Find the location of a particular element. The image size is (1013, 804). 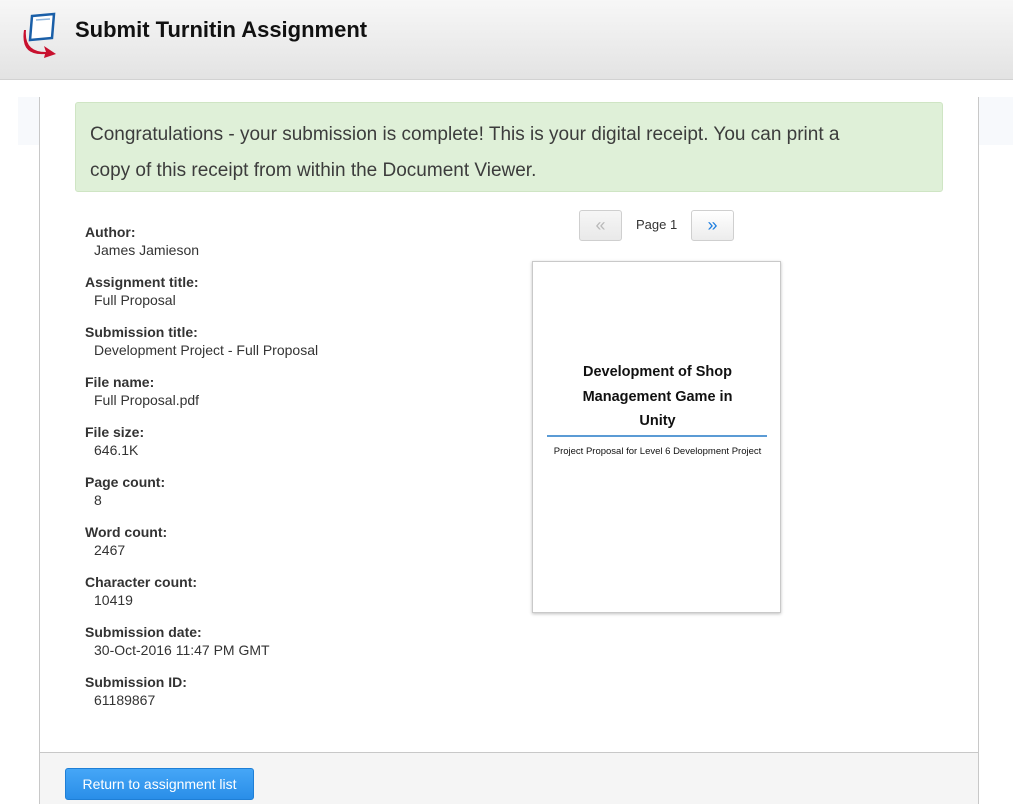

detail-label: Submission title: is located at coordinates (141, 332).